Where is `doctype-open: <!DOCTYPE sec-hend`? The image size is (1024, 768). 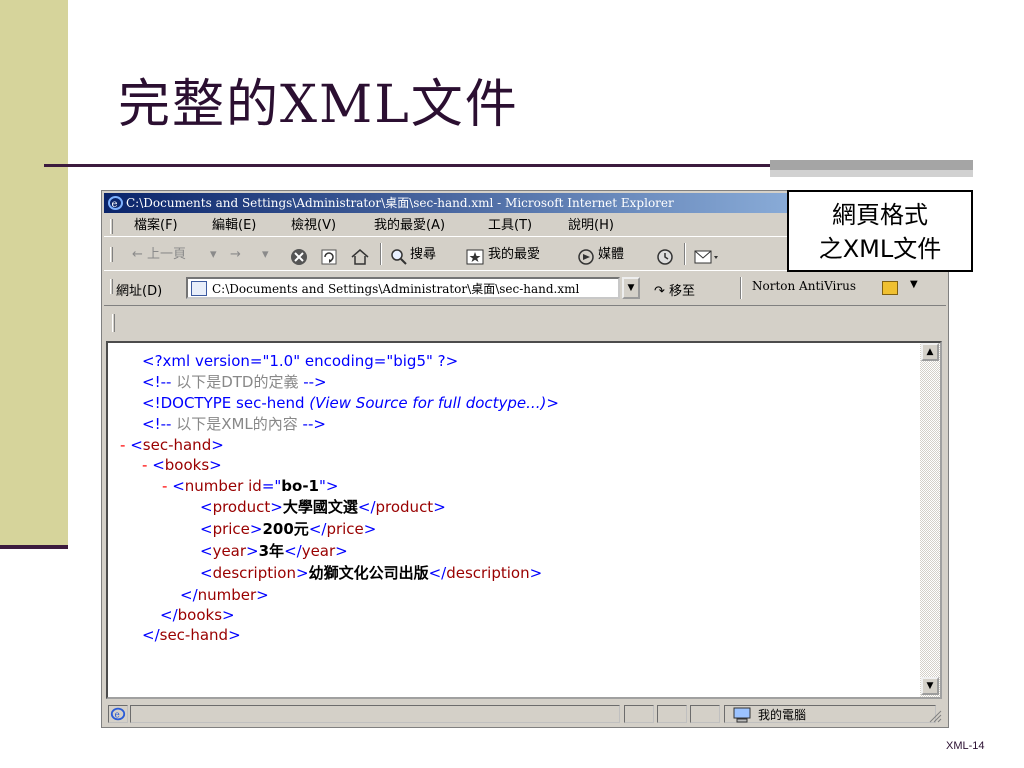
doctype-open: <!DOCTYPE sec-hend is located at coordinates (226, 403).